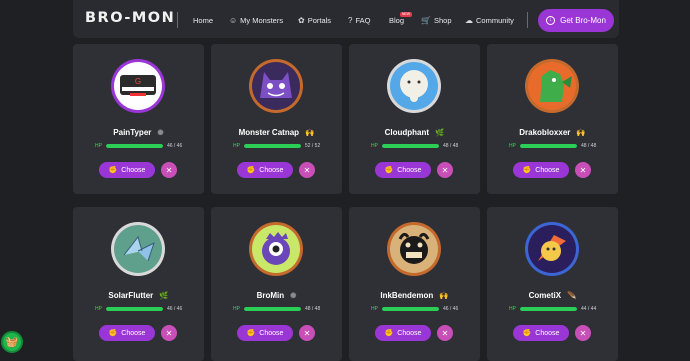  I want to click on type-badge-icon: 🙌, so click(310, 132).